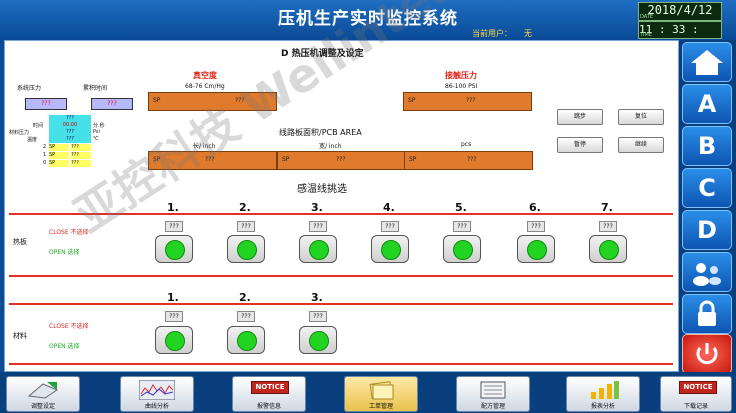  I want to click on hot-plate-sensor-reading: ???, so click(462, 226).